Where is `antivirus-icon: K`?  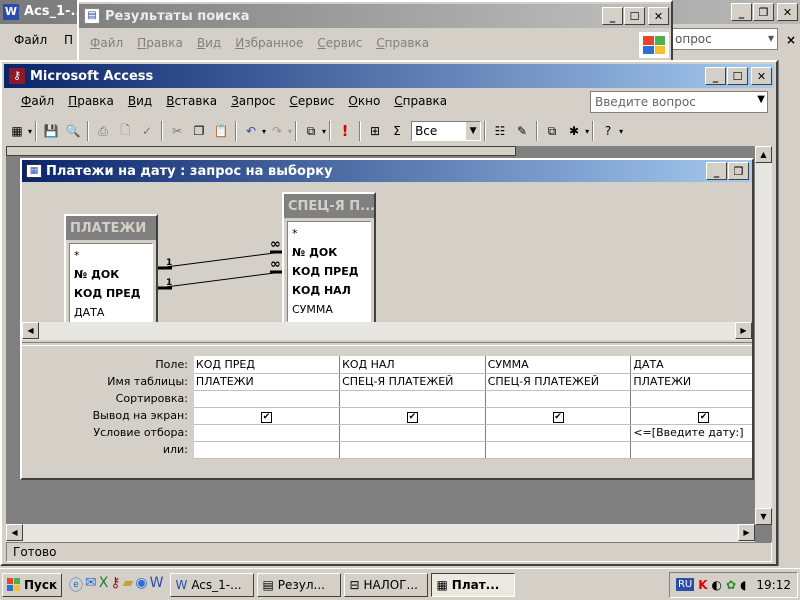
antivirus-icon: K is located at coordinates (702, 585).